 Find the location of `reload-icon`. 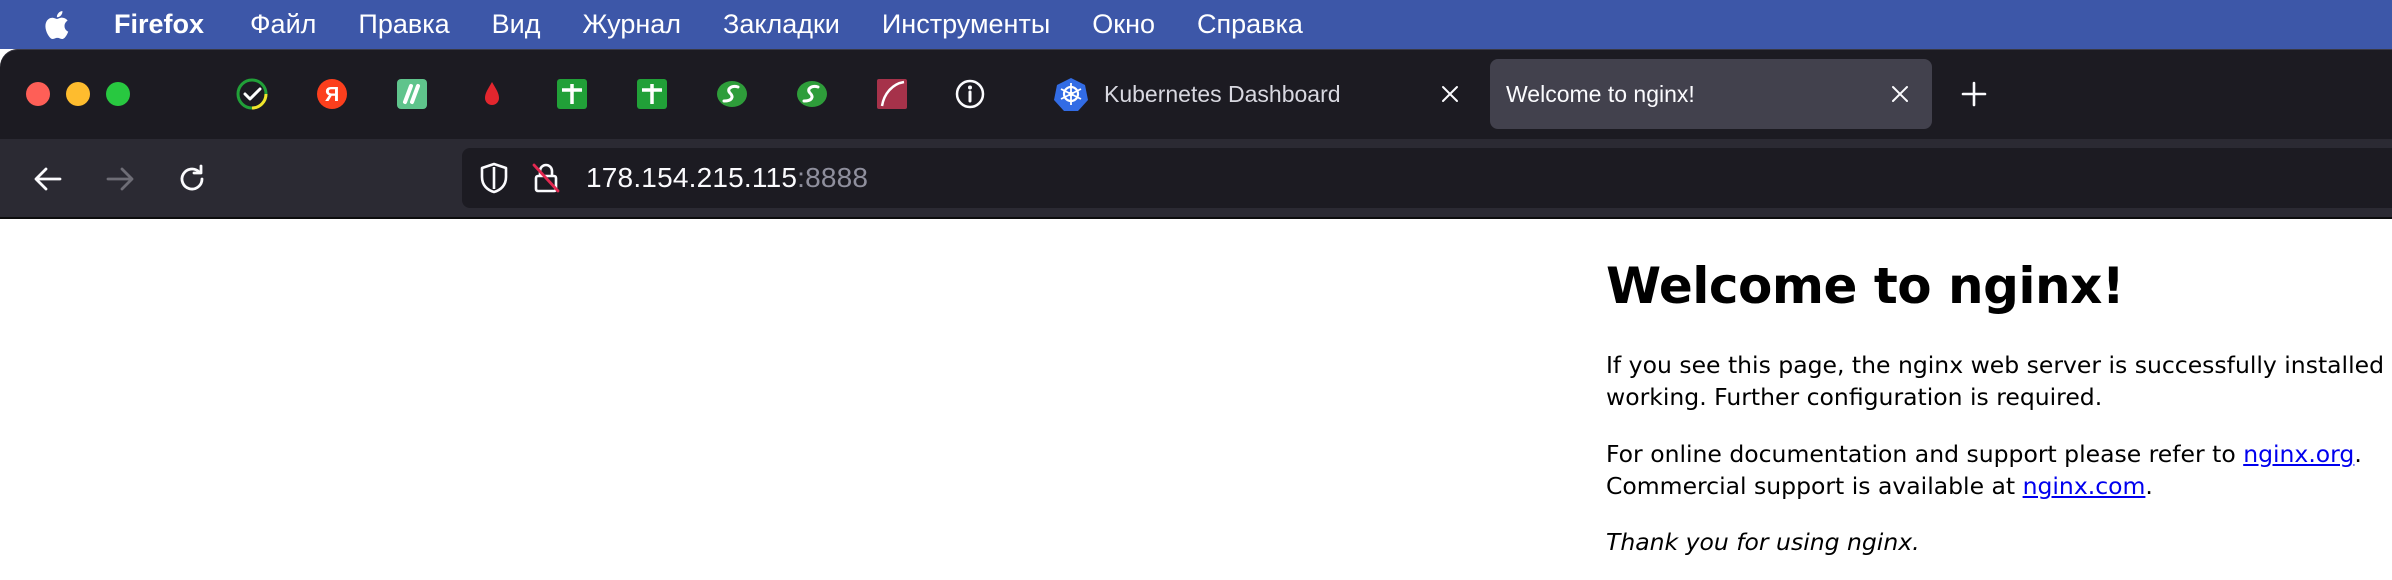

reload-icon is located at coordinates (192, 177).